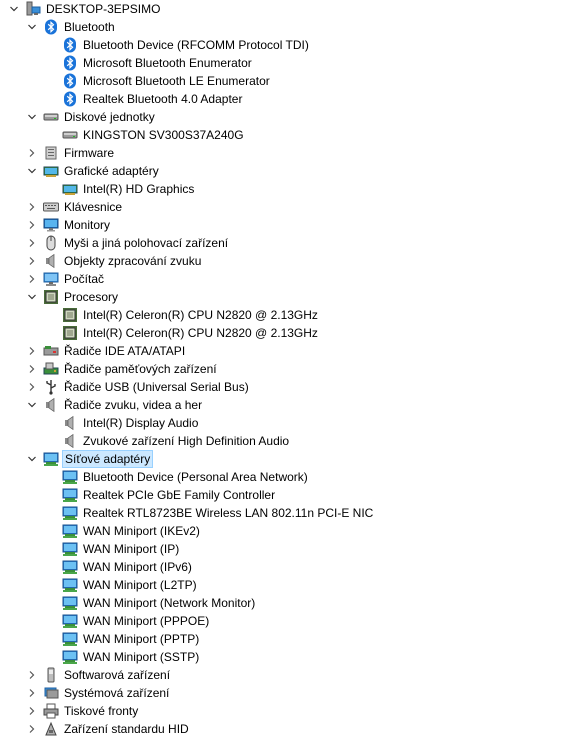  Describe the element at coordinates (167, 63) in the screenshot. I see `device-label: Microsoft Bluetooth Enumerator` at that location.